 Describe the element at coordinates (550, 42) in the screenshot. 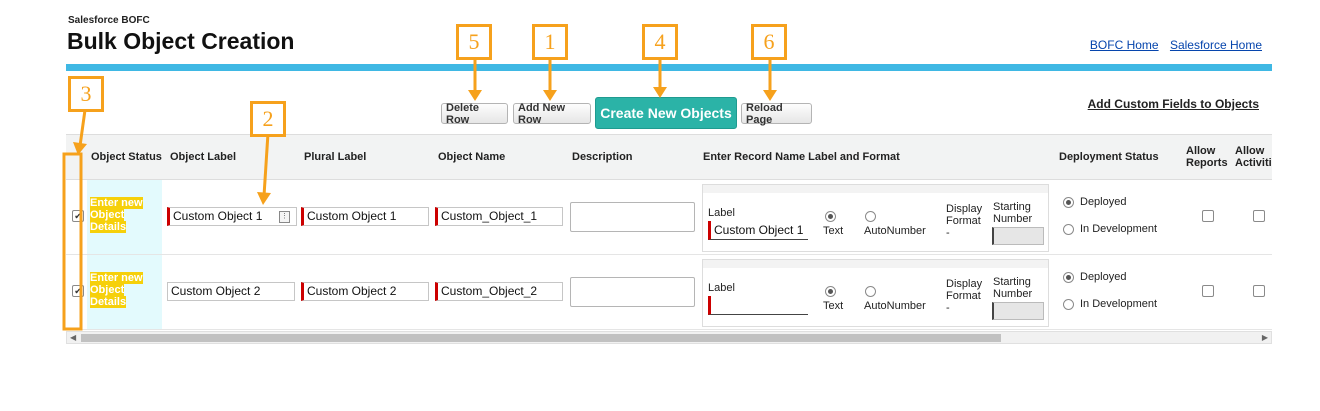

I see `callout-1: 1` at that location.